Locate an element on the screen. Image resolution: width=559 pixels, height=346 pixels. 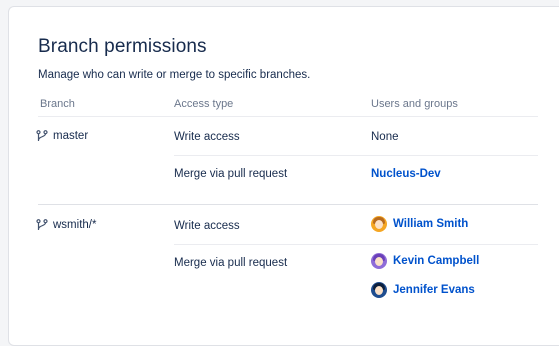
column-header-branch: Branch is located at coordinates (57, 104).